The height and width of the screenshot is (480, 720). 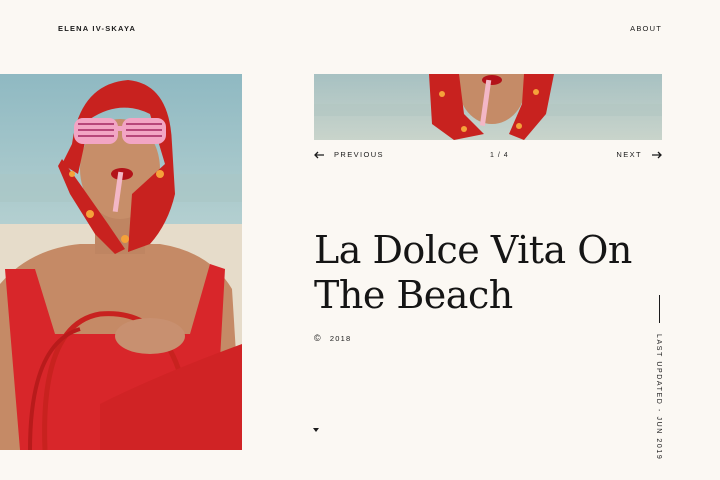 I want to click on next-button: NEXT, so click(x=639, y=154).